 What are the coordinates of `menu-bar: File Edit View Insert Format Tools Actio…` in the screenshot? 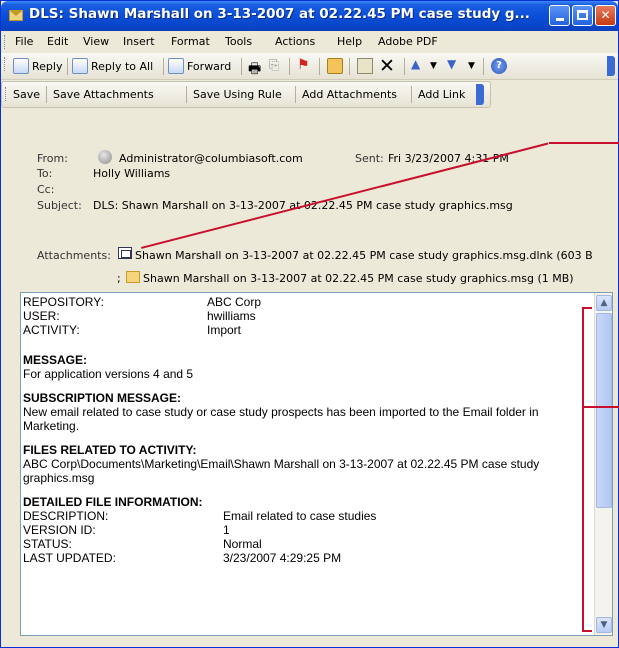 It's located at (309, 42).